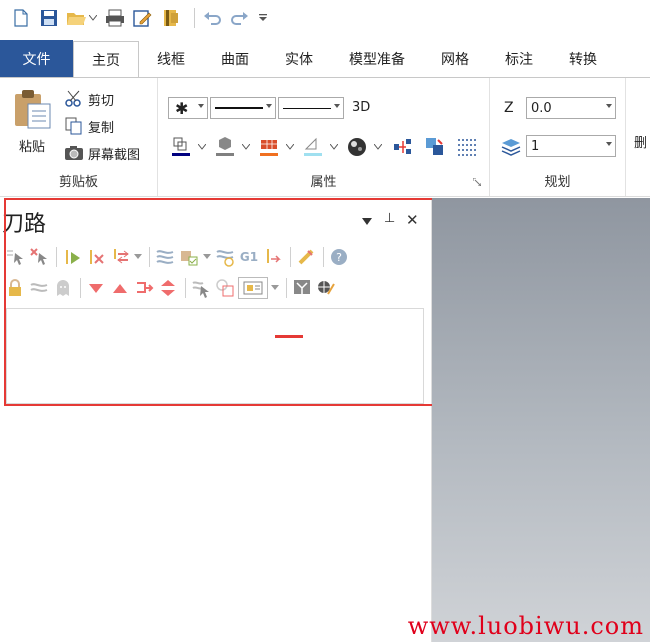 This screenshot has height=642, width=650. I want to click on simulate-icon, so click(225, 257).